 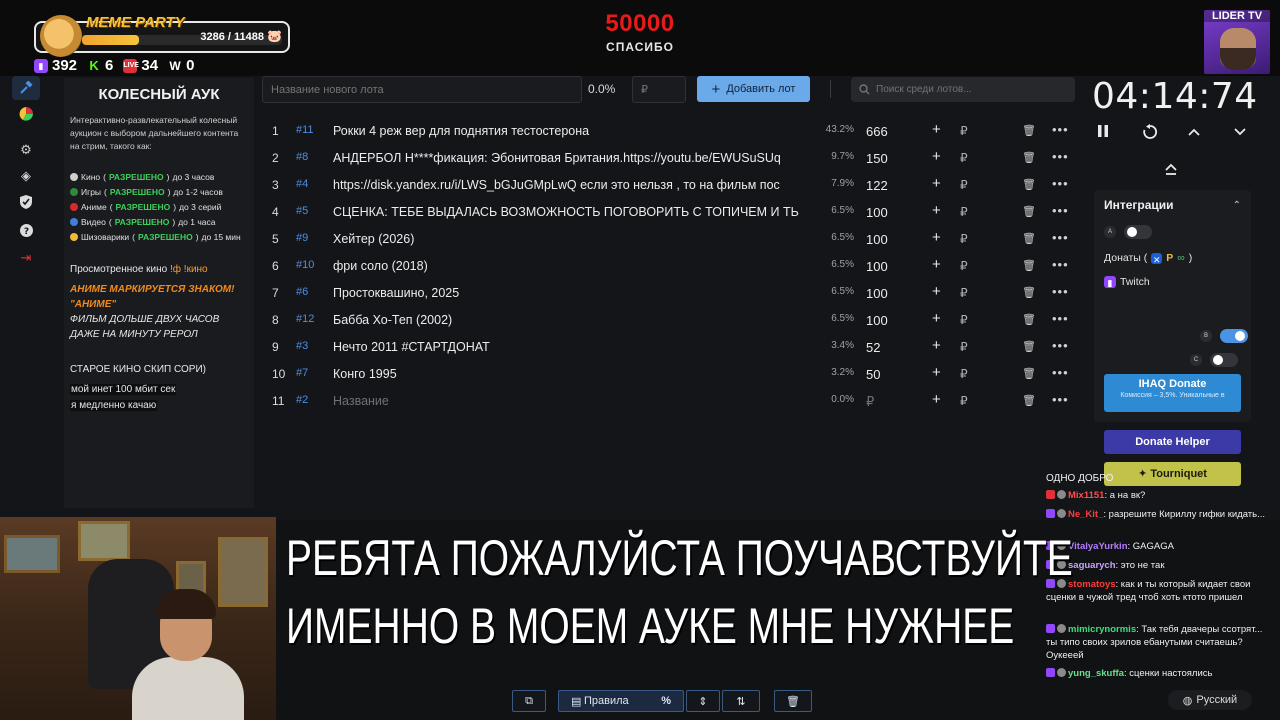 What do you see at coordinates (26, 258) in the screenshot?
I see `logout-icon: ⇥` at bounding box center [26, 258].